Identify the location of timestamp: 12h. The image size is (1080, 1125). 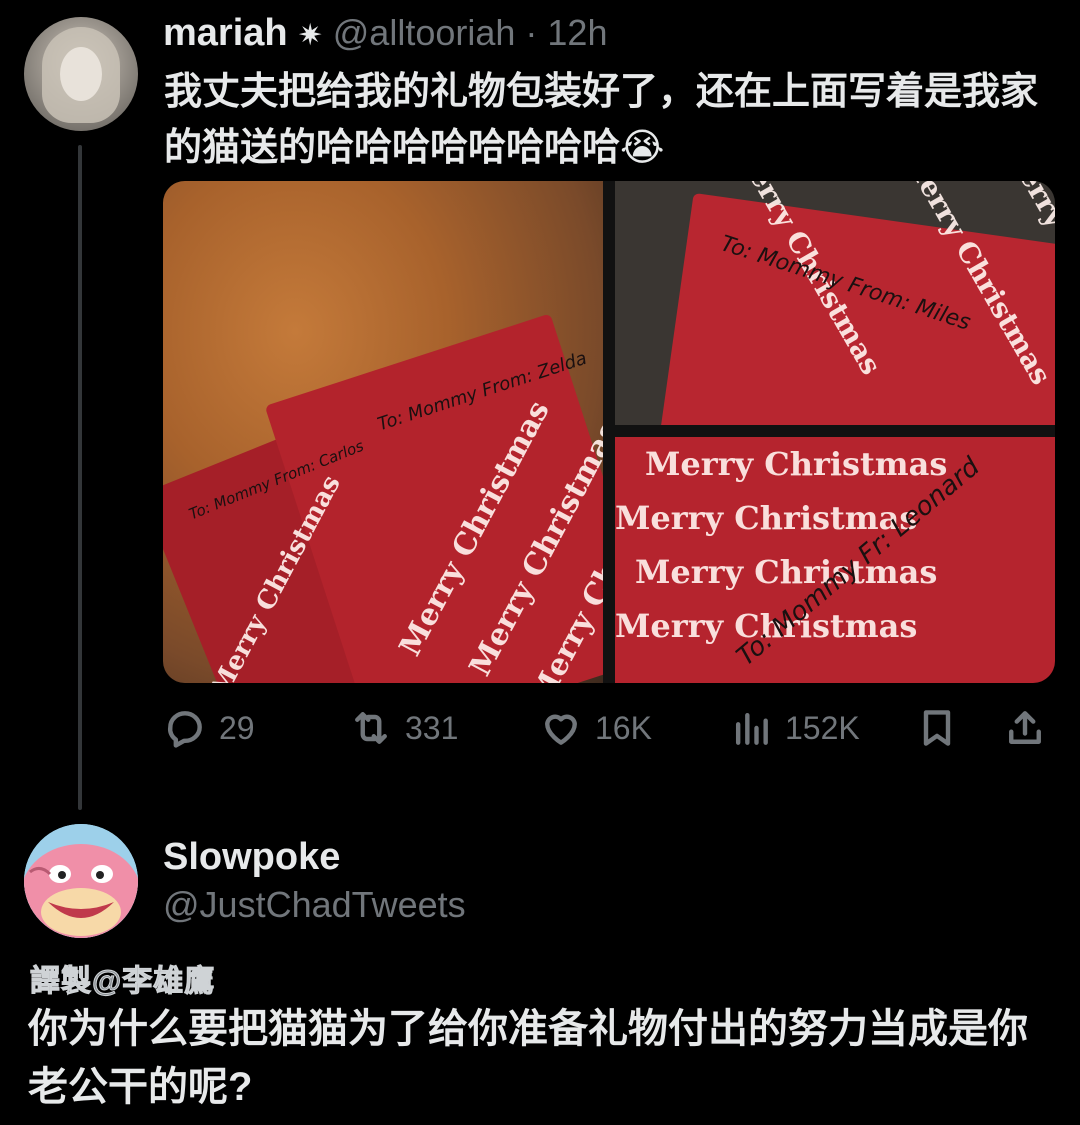
(577, 33).